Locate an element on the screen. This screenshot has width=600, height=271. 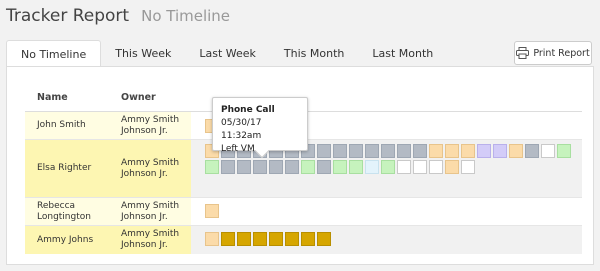
row-name: John Smith is located at coordinates (69, 125).